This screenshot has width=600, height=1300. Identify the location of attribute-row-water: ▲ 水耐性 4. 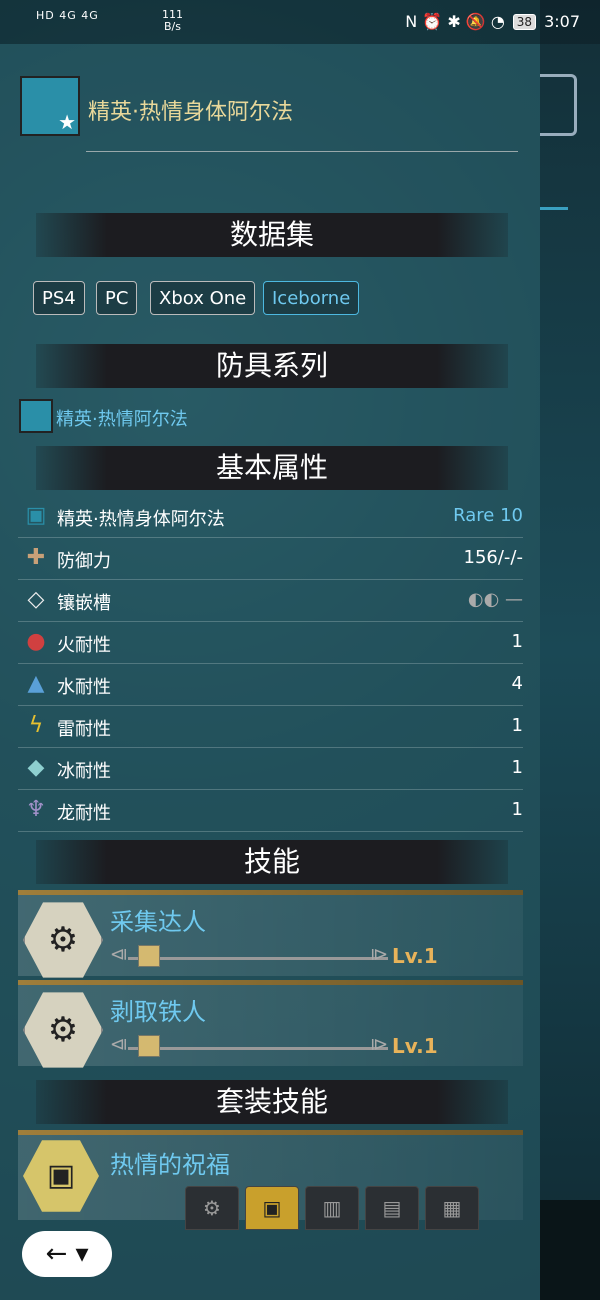
(270, 685).